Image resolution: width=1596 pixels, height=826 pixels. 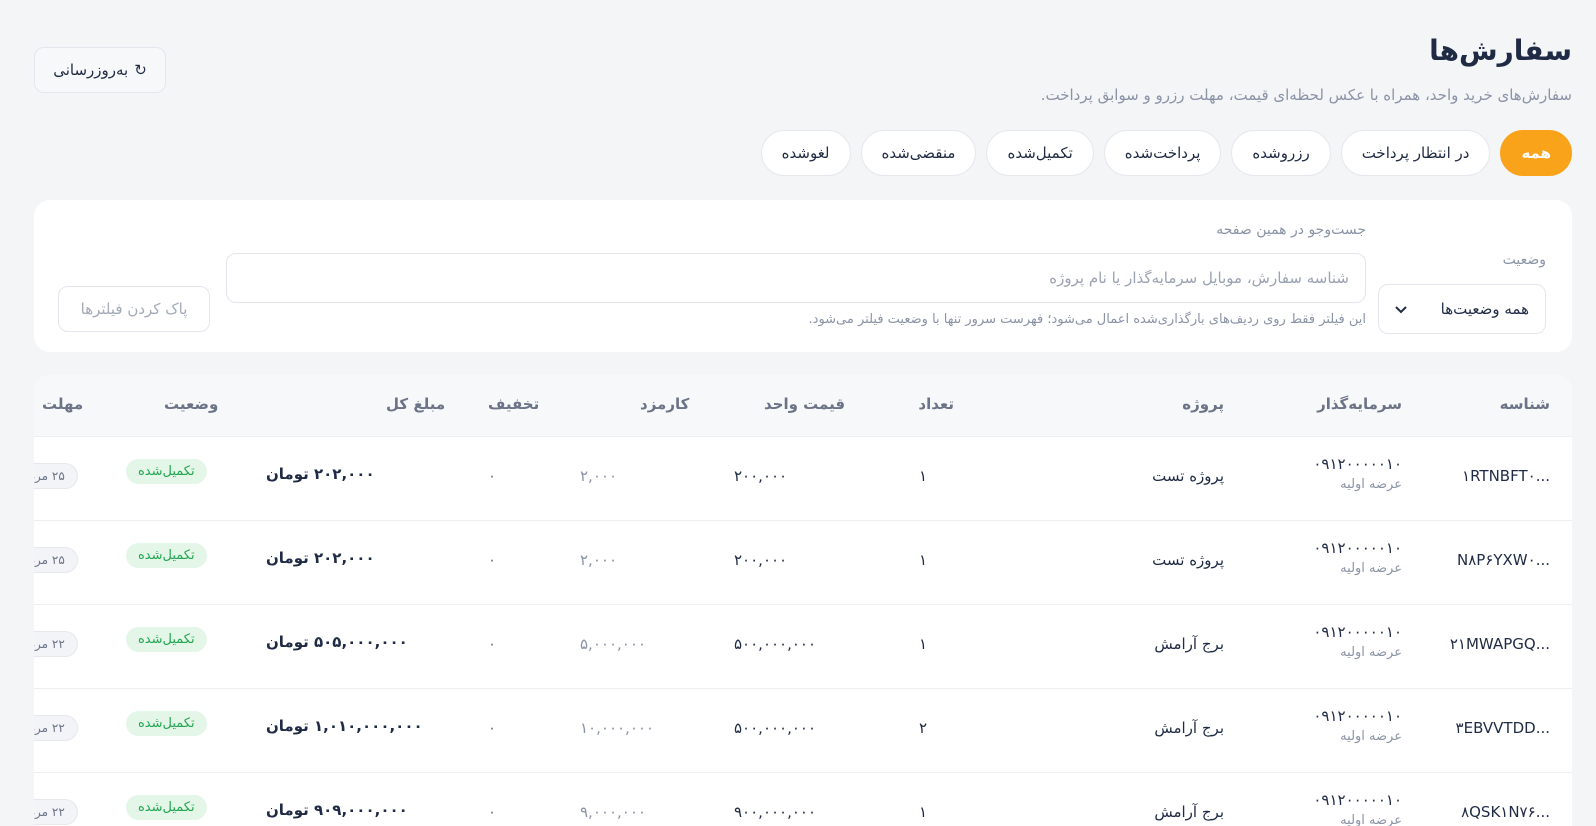 What do you see at coordinates (91, 70) in the screenshot?
I see `refresh-label: به‌روزرسانی` at bounding box center [91, 70].